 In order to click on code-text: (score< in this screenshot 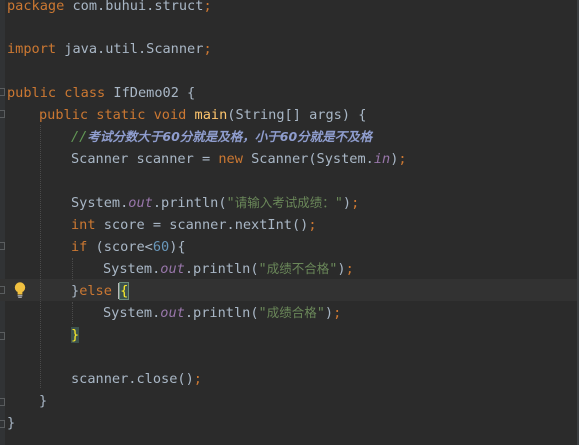, I will do `click(120, 247)`.